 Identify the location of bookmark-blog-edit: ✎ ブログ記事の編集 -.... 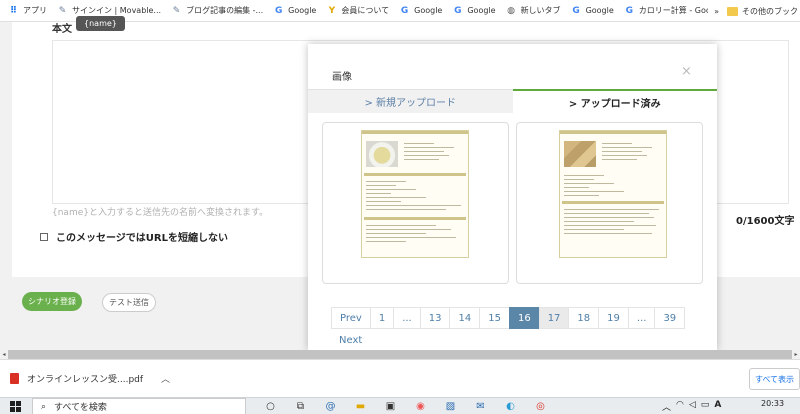
(220, 10).